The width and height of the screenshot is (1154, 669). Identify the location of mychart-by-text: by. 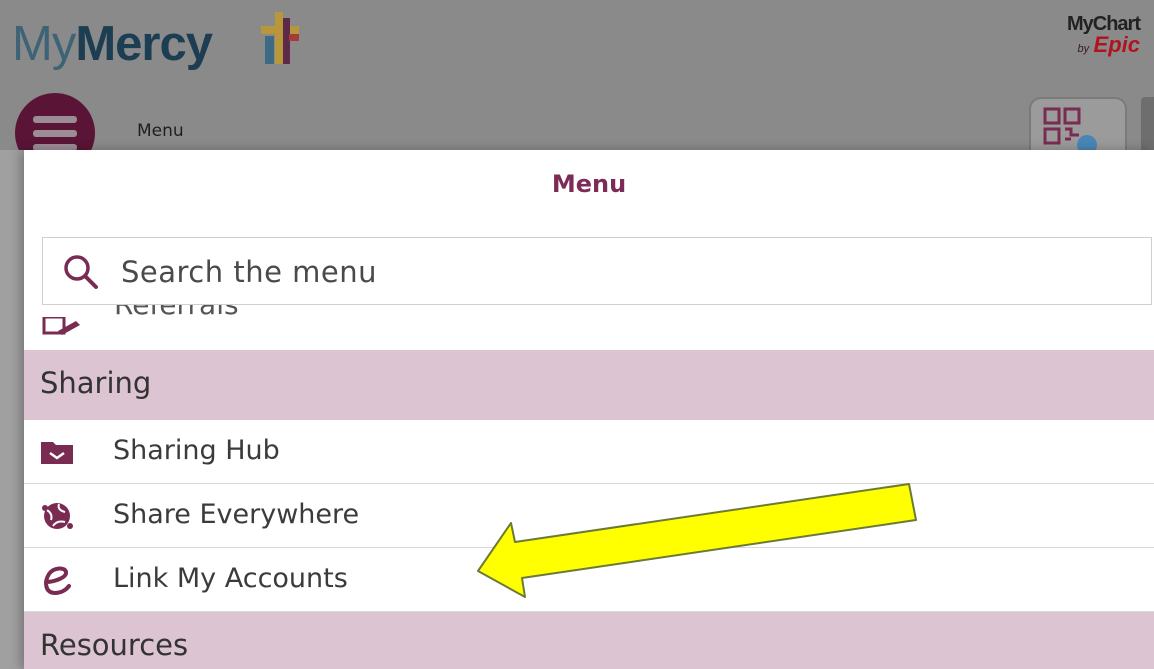
(1083, 49).